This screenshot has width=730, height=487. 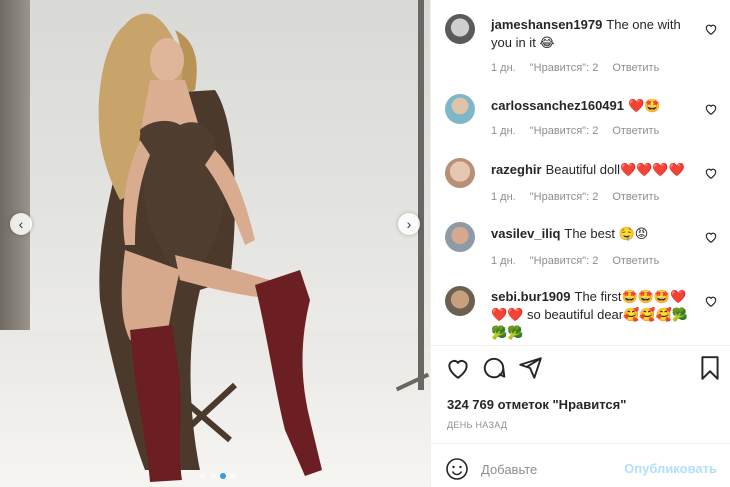 I want to click on comment-text-block: vasilev_iliq The best 🤤😡, so click(x=593, y=234).